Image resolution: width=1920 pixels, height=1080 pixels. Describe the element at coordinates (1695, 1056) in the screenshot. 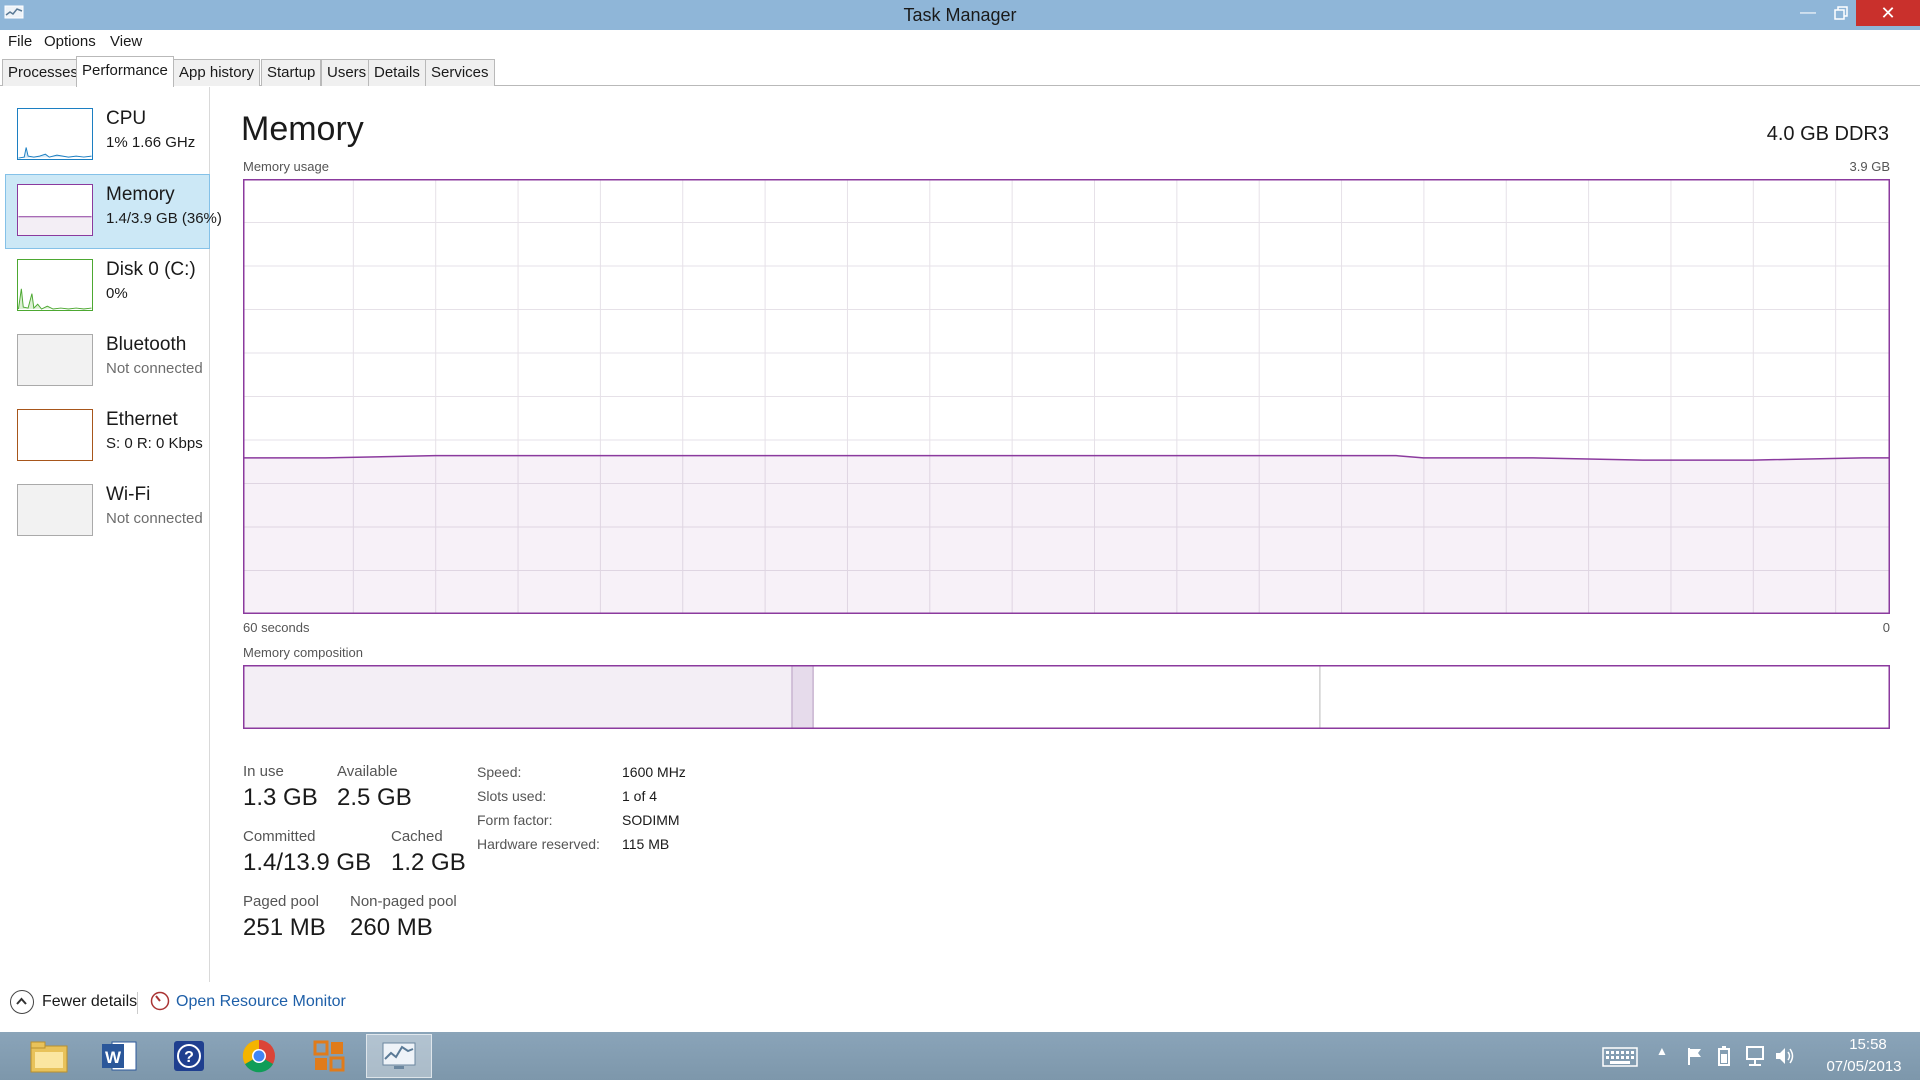

I see `action-center-flag-icon` at that location.